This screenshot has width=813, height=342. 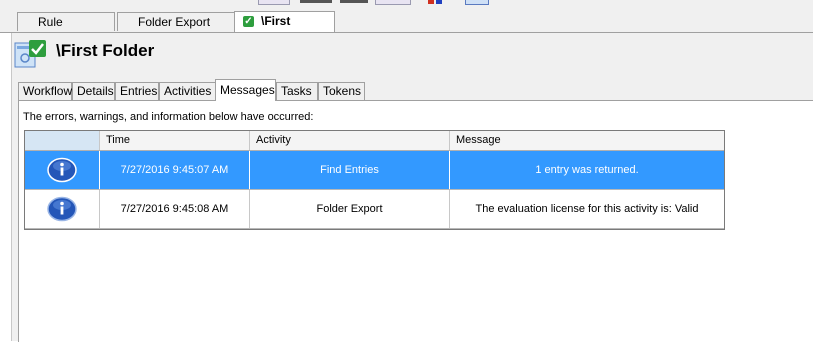 I want to click on tab-messages: Messages, so click(x=245, y=90).